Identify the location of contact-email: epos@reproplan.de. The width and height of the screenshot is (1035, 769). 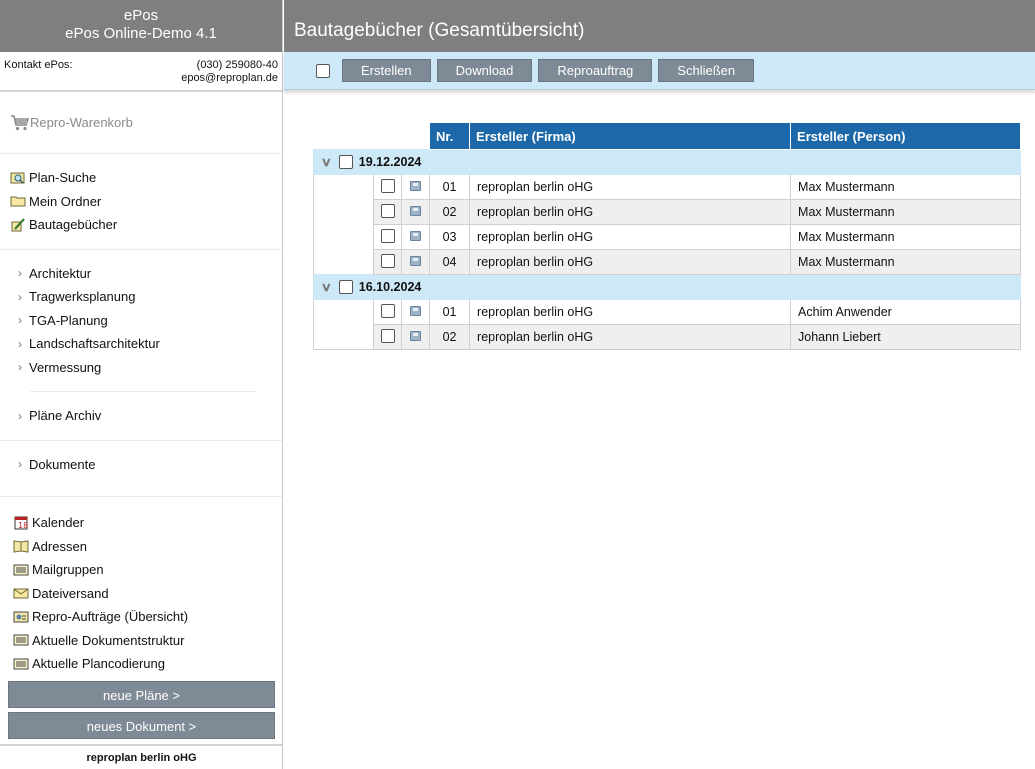
(229, 78).